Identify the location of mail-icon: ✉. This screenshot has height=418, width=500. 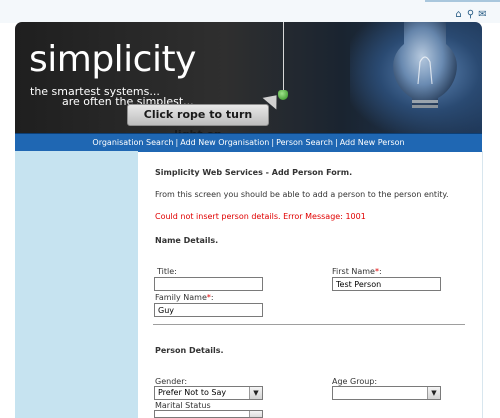
(482, 15).